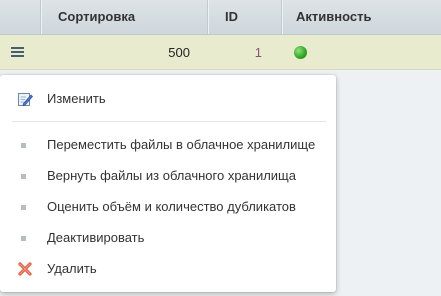  Describe the element at coordinates (361, 17) in the screenshot. I see `header-active: Активность` at that location.